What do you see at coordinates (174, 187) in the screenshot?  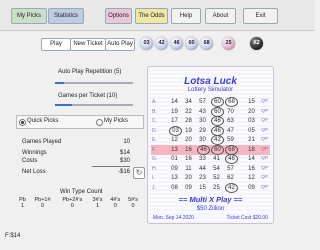 I see `ticket-number: 08` at bounding box center [174, 187].